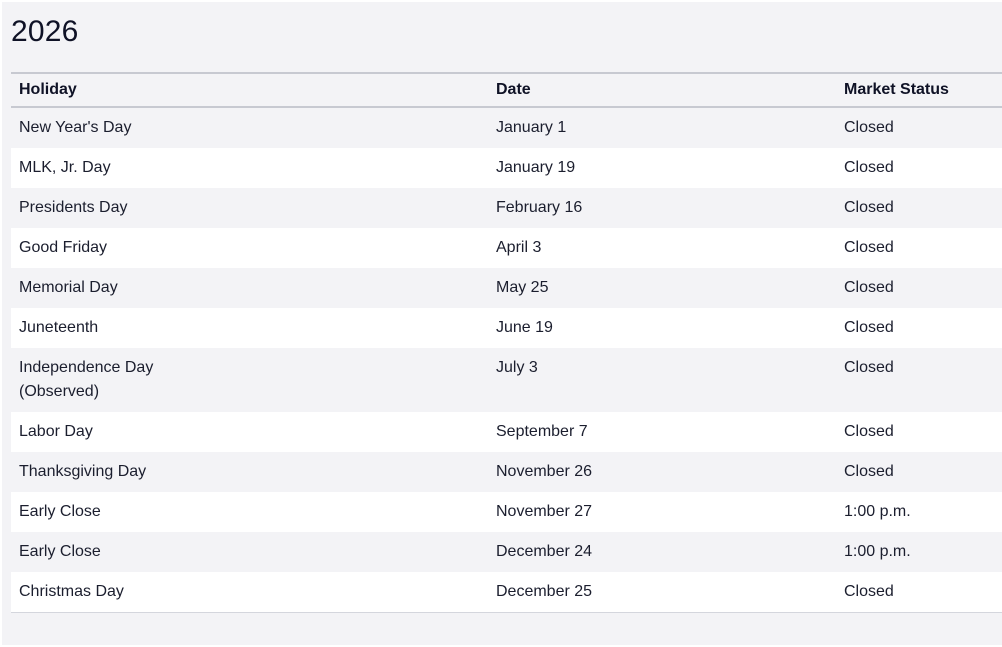 The image size is (1002, 647). What do you see at coordinates (524, 327) in the screenshot?
I see `holiday-date-cell: June 19` at bounding box center [524, 327].